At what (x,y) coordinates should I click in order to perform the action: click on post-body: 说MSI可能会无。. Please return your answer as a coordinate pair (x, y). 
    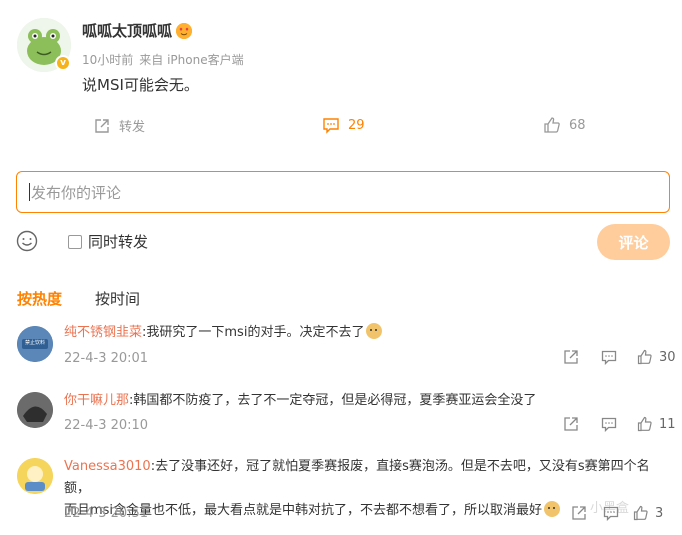
    Looking at the image, I should click on (140, 85).